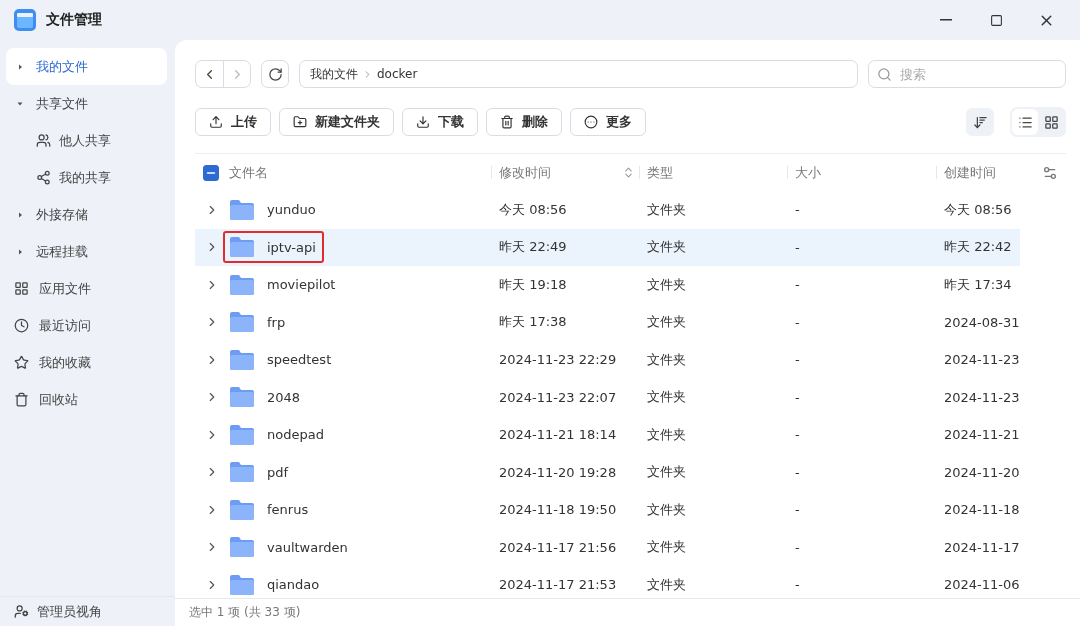 This screenshot has height=626, width=1080. Describe the element at coordinates (397, 74) in the screenshot. I see `breadcrumb: docker` at that location.